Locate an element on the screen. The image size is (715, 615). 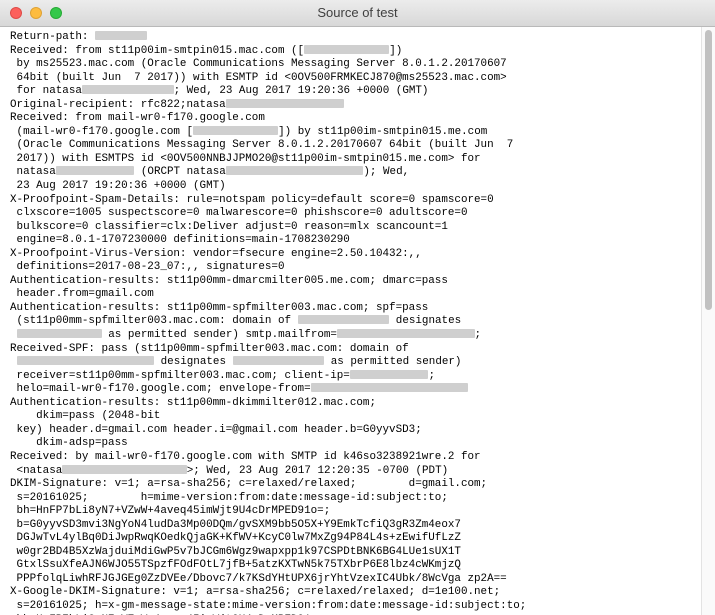
source-line: Return-path: is located at coordinates (79, 37).